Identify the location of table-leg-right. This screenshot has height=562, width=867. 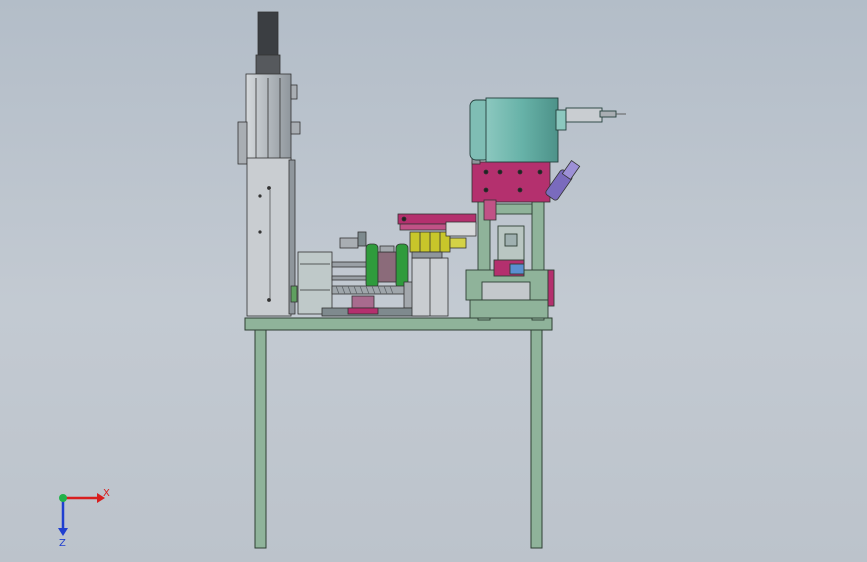
(536, 439).